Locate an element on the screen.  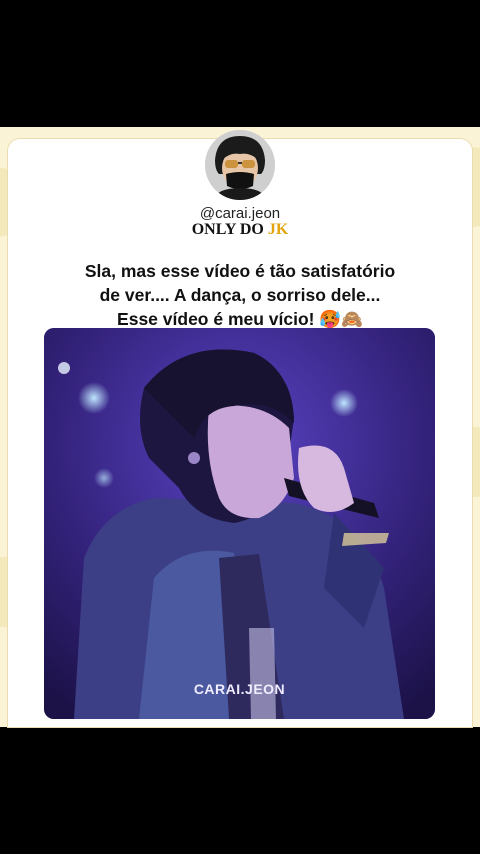
avatar is located at coordinates (240, 165).